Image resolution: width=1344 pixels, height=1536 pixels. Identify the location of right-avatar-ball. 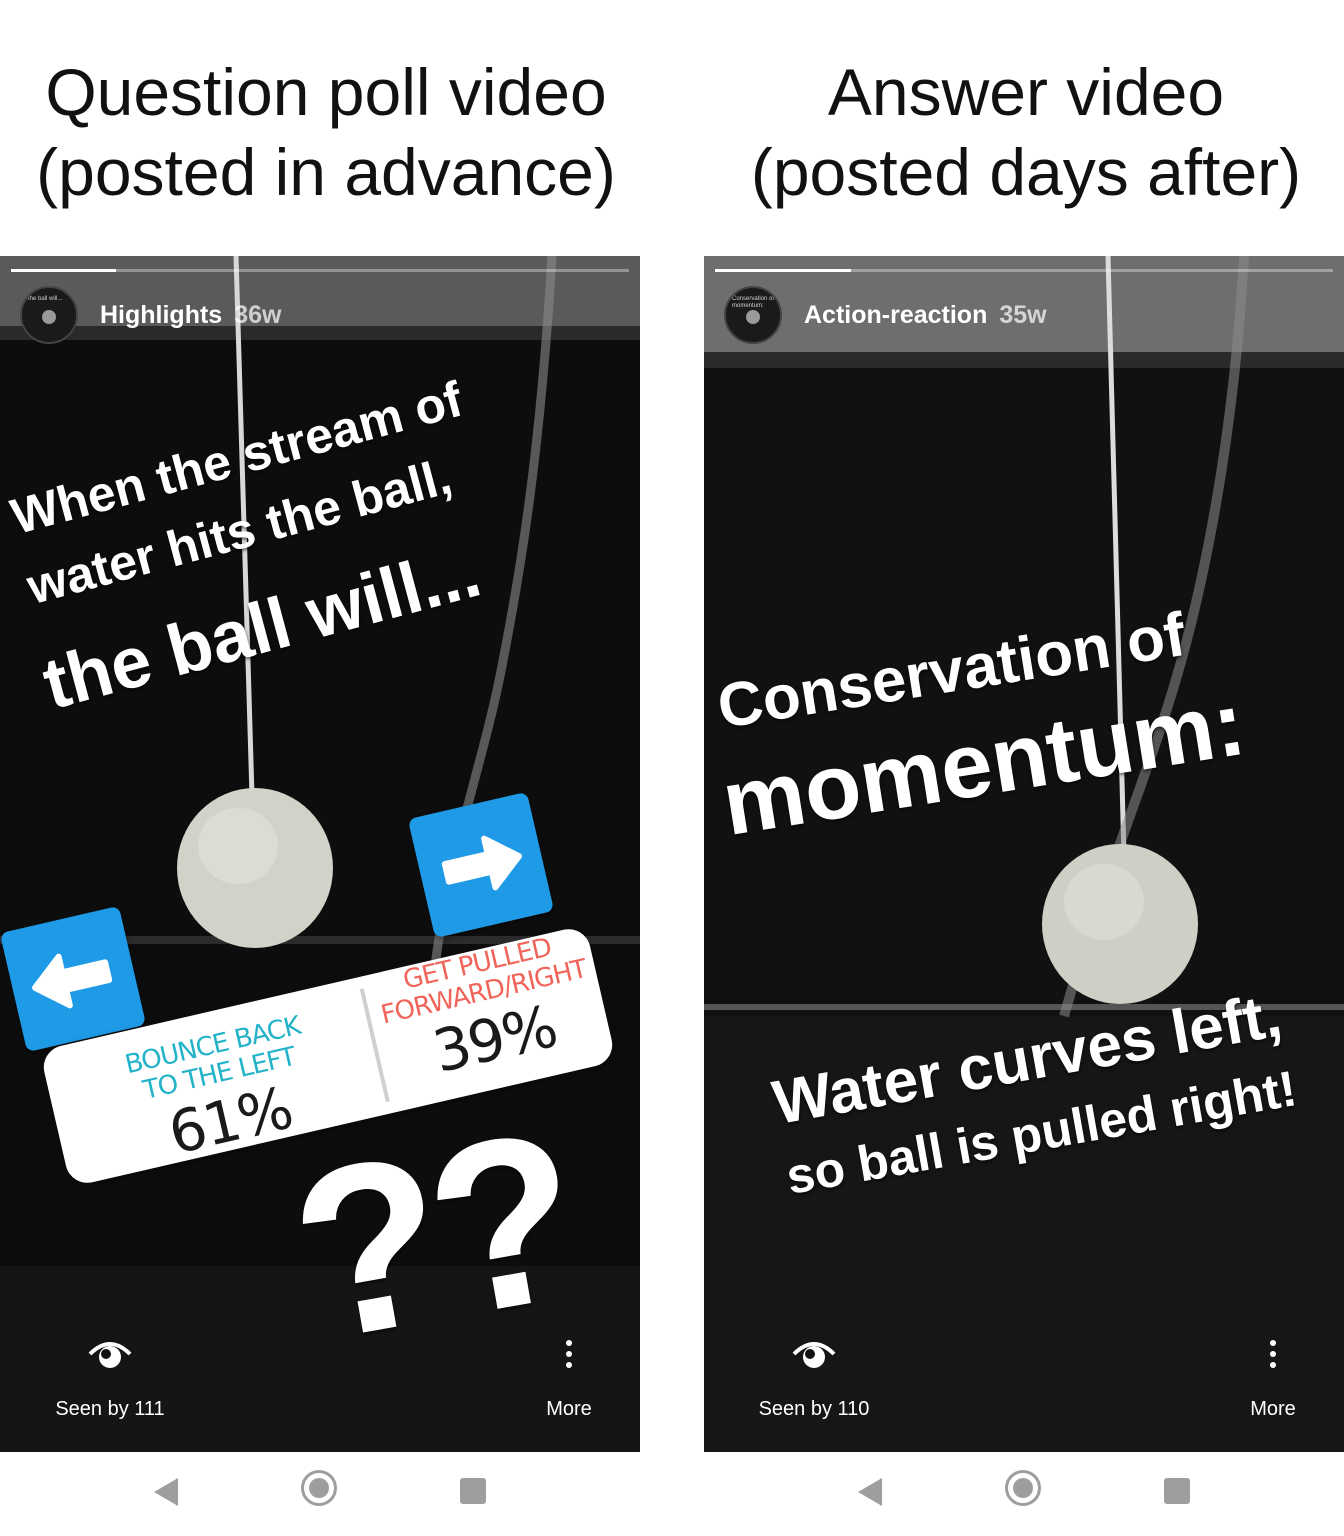
(753, 317).